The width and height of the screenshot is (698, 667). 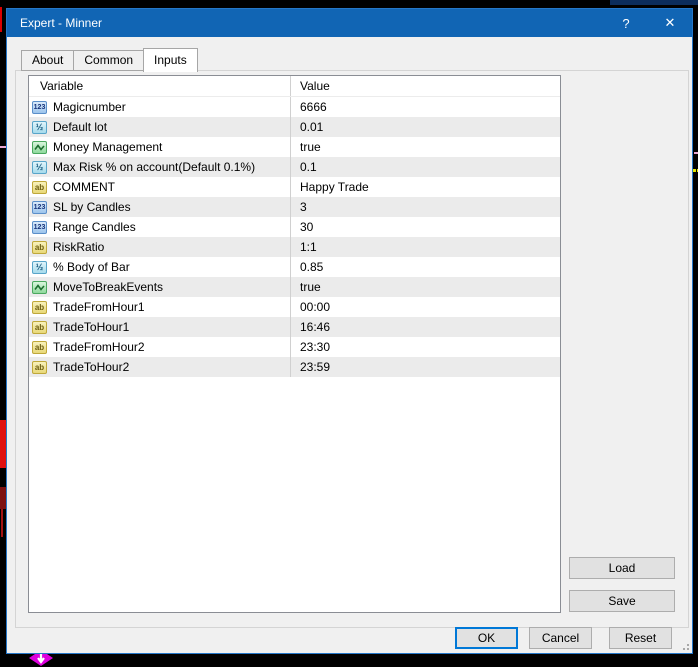 I want to click on table-header: Variable Value, so click(x=294, y=86).